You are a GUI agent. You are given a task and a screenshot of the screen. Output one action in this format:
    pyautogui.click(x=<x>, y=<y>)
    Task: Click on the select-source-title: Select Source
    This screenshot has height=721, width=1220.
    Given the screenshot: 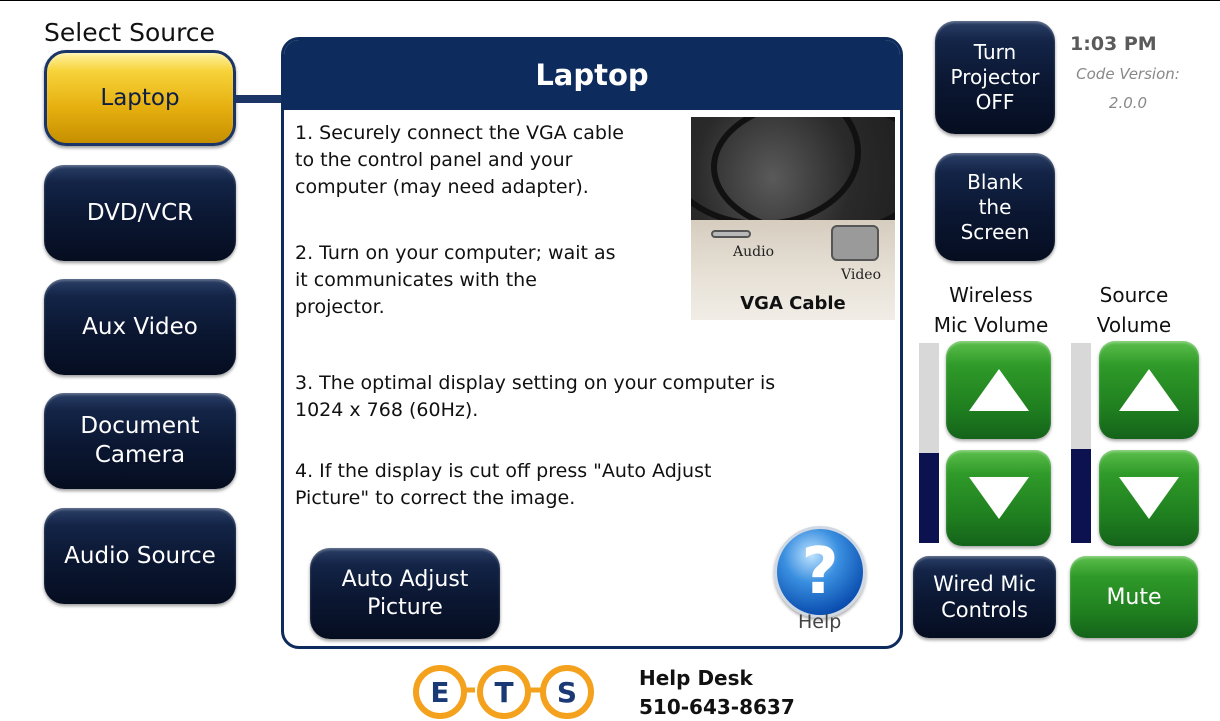 What is the action you would take?
    pyautogui.click(x=129, y=32)
    